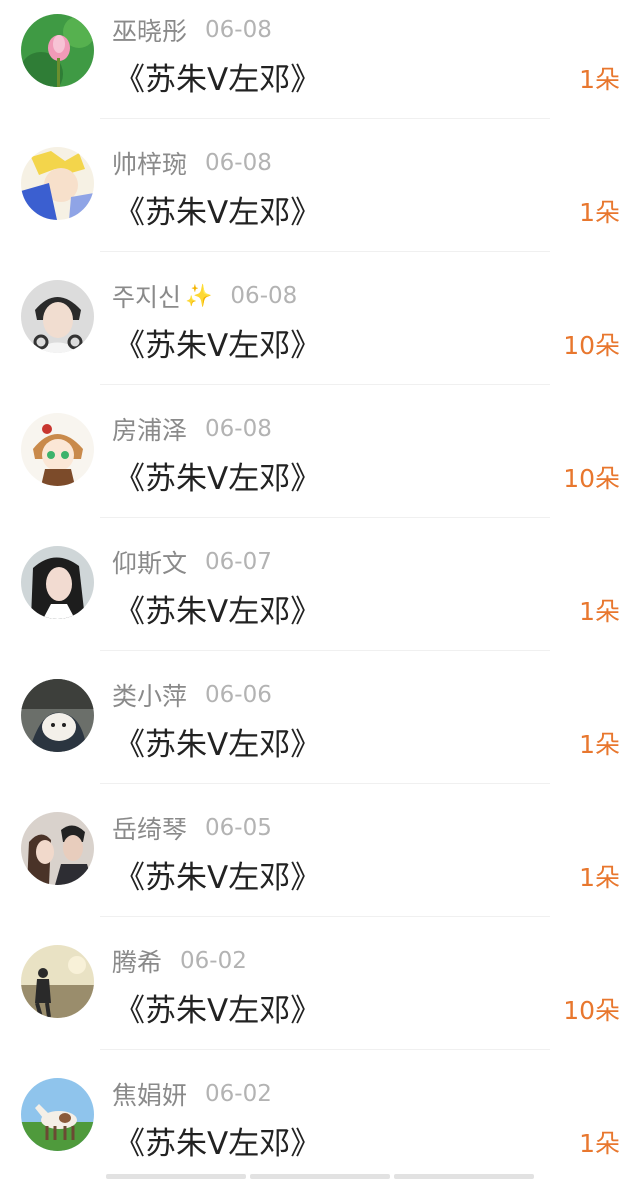  Describe the element at coordinates (149, 562) in the screenshot. I see `user-name: 仰斯文` at that location.